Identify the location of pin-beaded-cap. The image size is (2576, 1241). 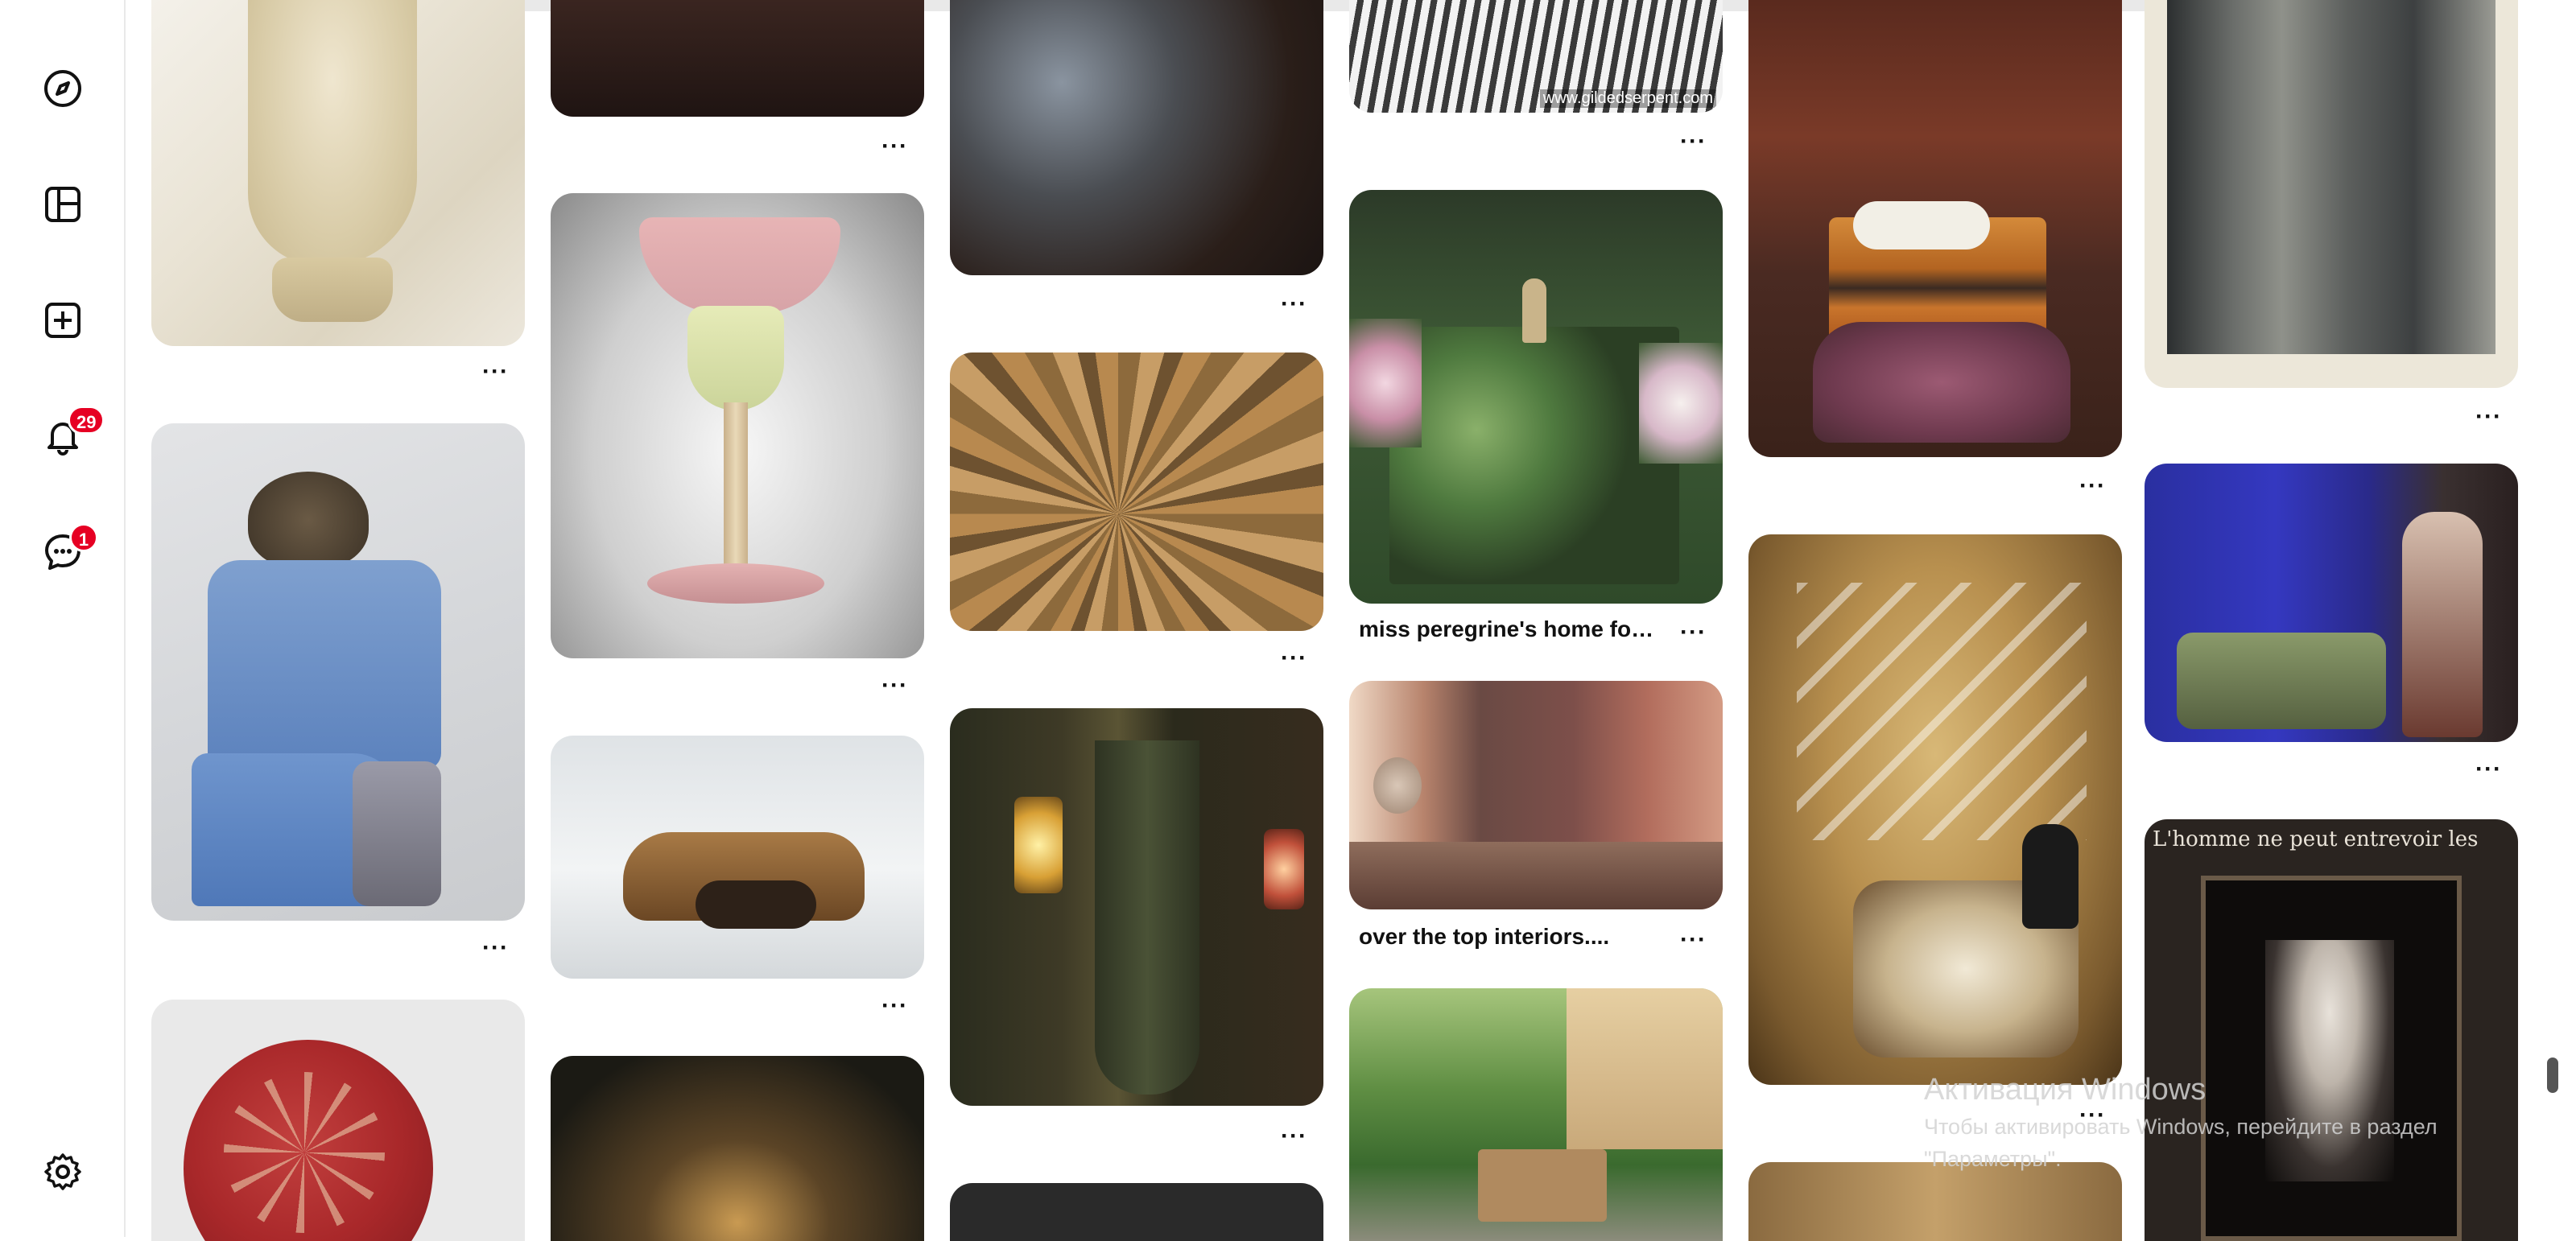
(338, 1121).